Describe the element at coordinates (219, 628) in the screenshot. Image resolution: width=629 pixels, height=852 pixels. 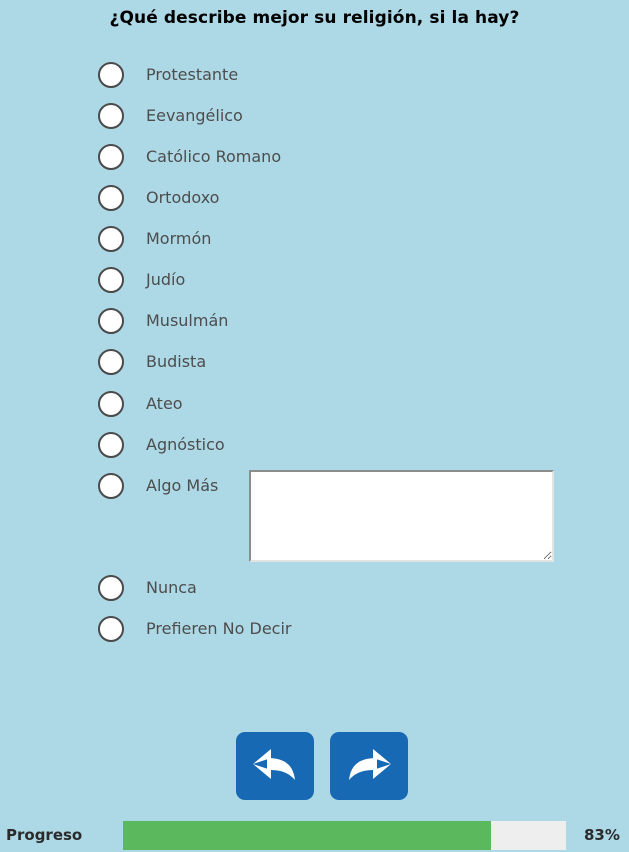
I see `option-label: Prefieren No Decir` at that location.